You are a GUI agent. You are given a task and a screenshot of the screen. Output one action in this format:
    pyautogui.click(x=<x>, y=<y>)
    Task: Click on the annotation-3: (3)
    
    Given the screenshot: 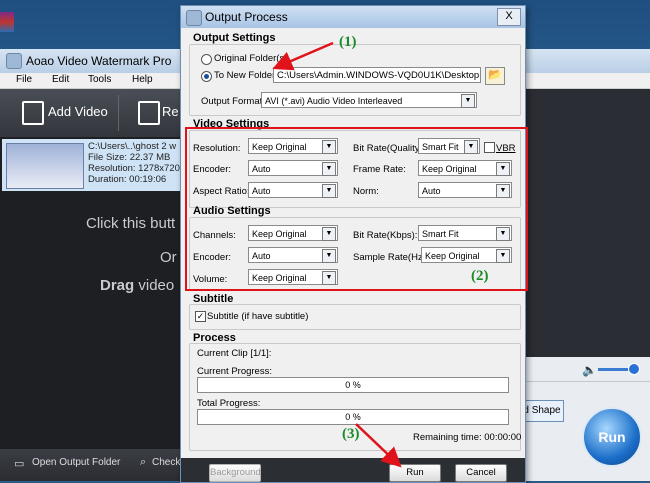 What is the action you would take?
    pyautogui.click(x=351, y=434)
    